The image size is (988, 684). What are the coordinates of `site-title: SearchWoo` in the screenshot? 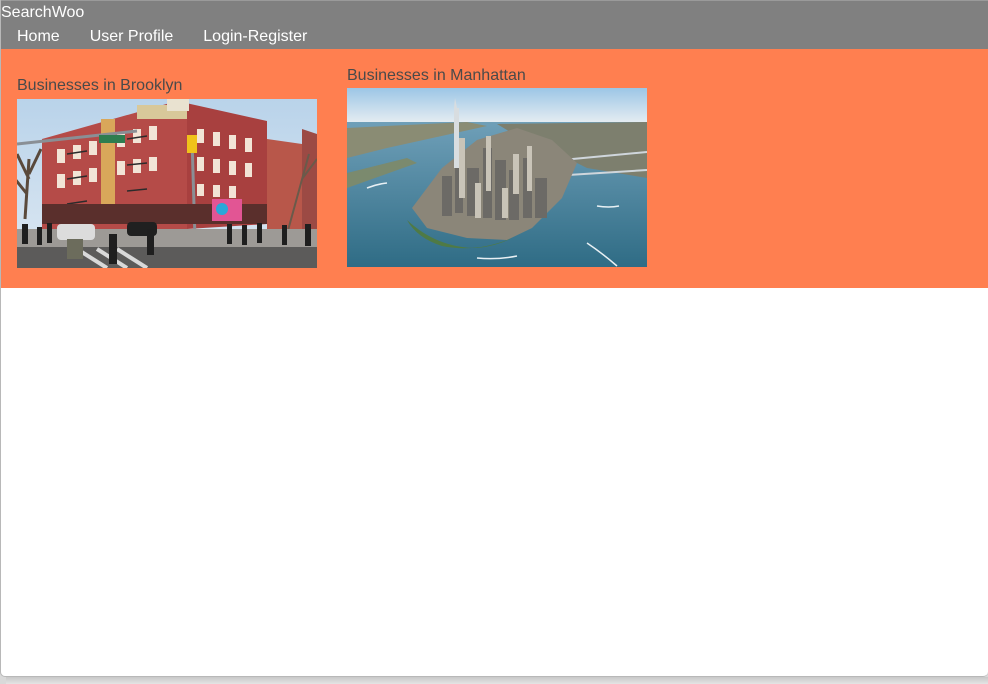 It's located at (42, 13).